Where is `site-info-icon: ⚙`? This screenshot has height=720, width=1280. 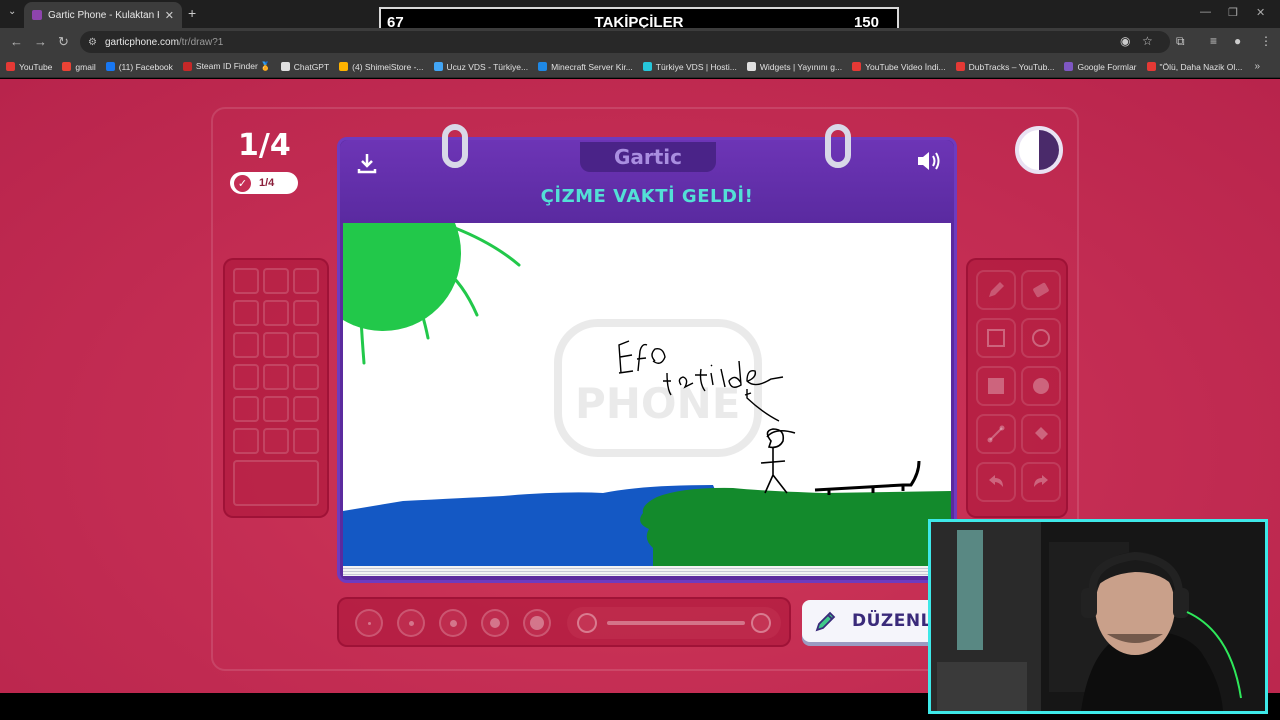 site-info-icon: ⚙ is located at coordinates (92, 42).